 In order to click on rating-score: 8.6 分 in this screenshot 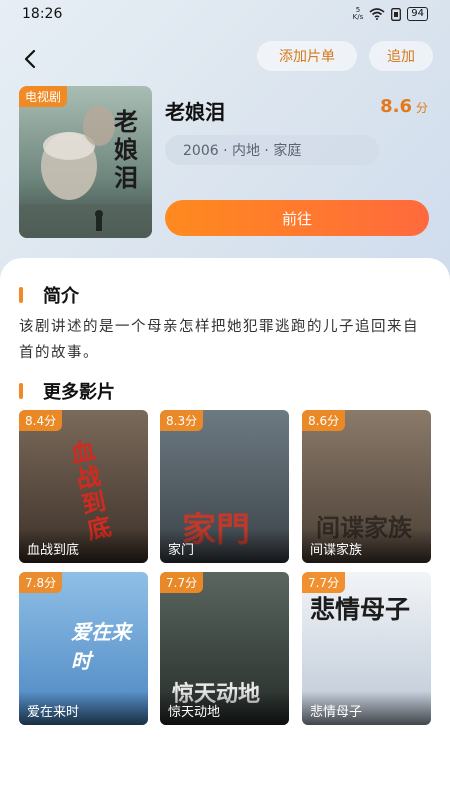, I will do `click(404, 106)`.